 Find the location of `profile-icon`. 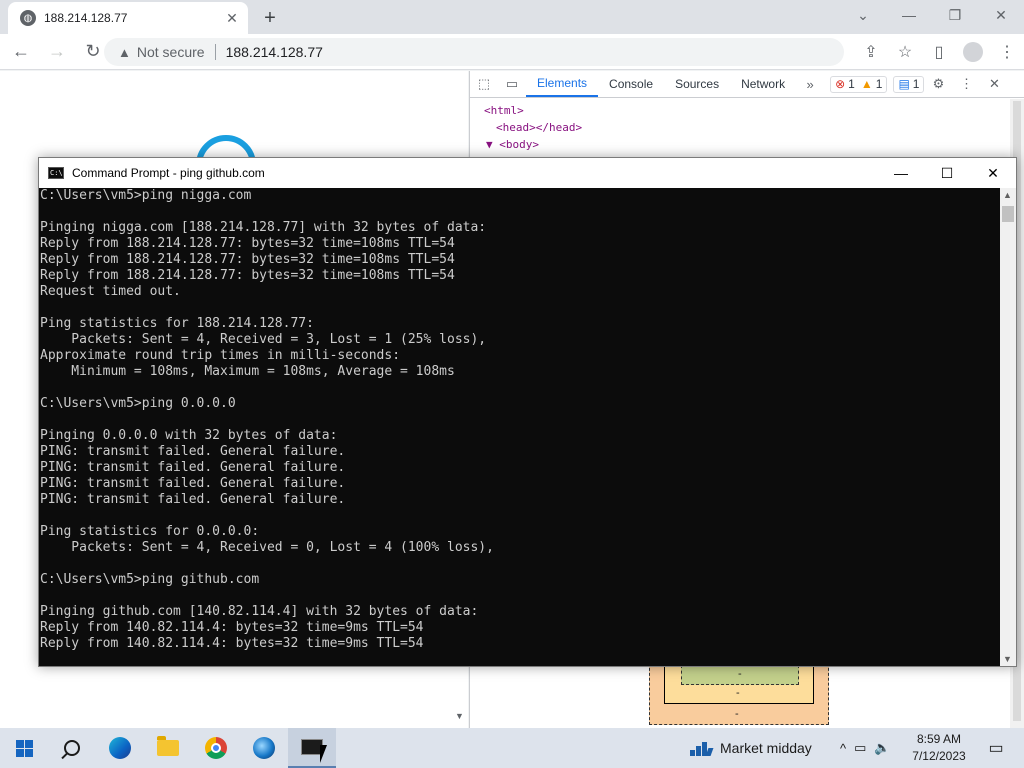

profile-icon is located at coordinates (973, 52).